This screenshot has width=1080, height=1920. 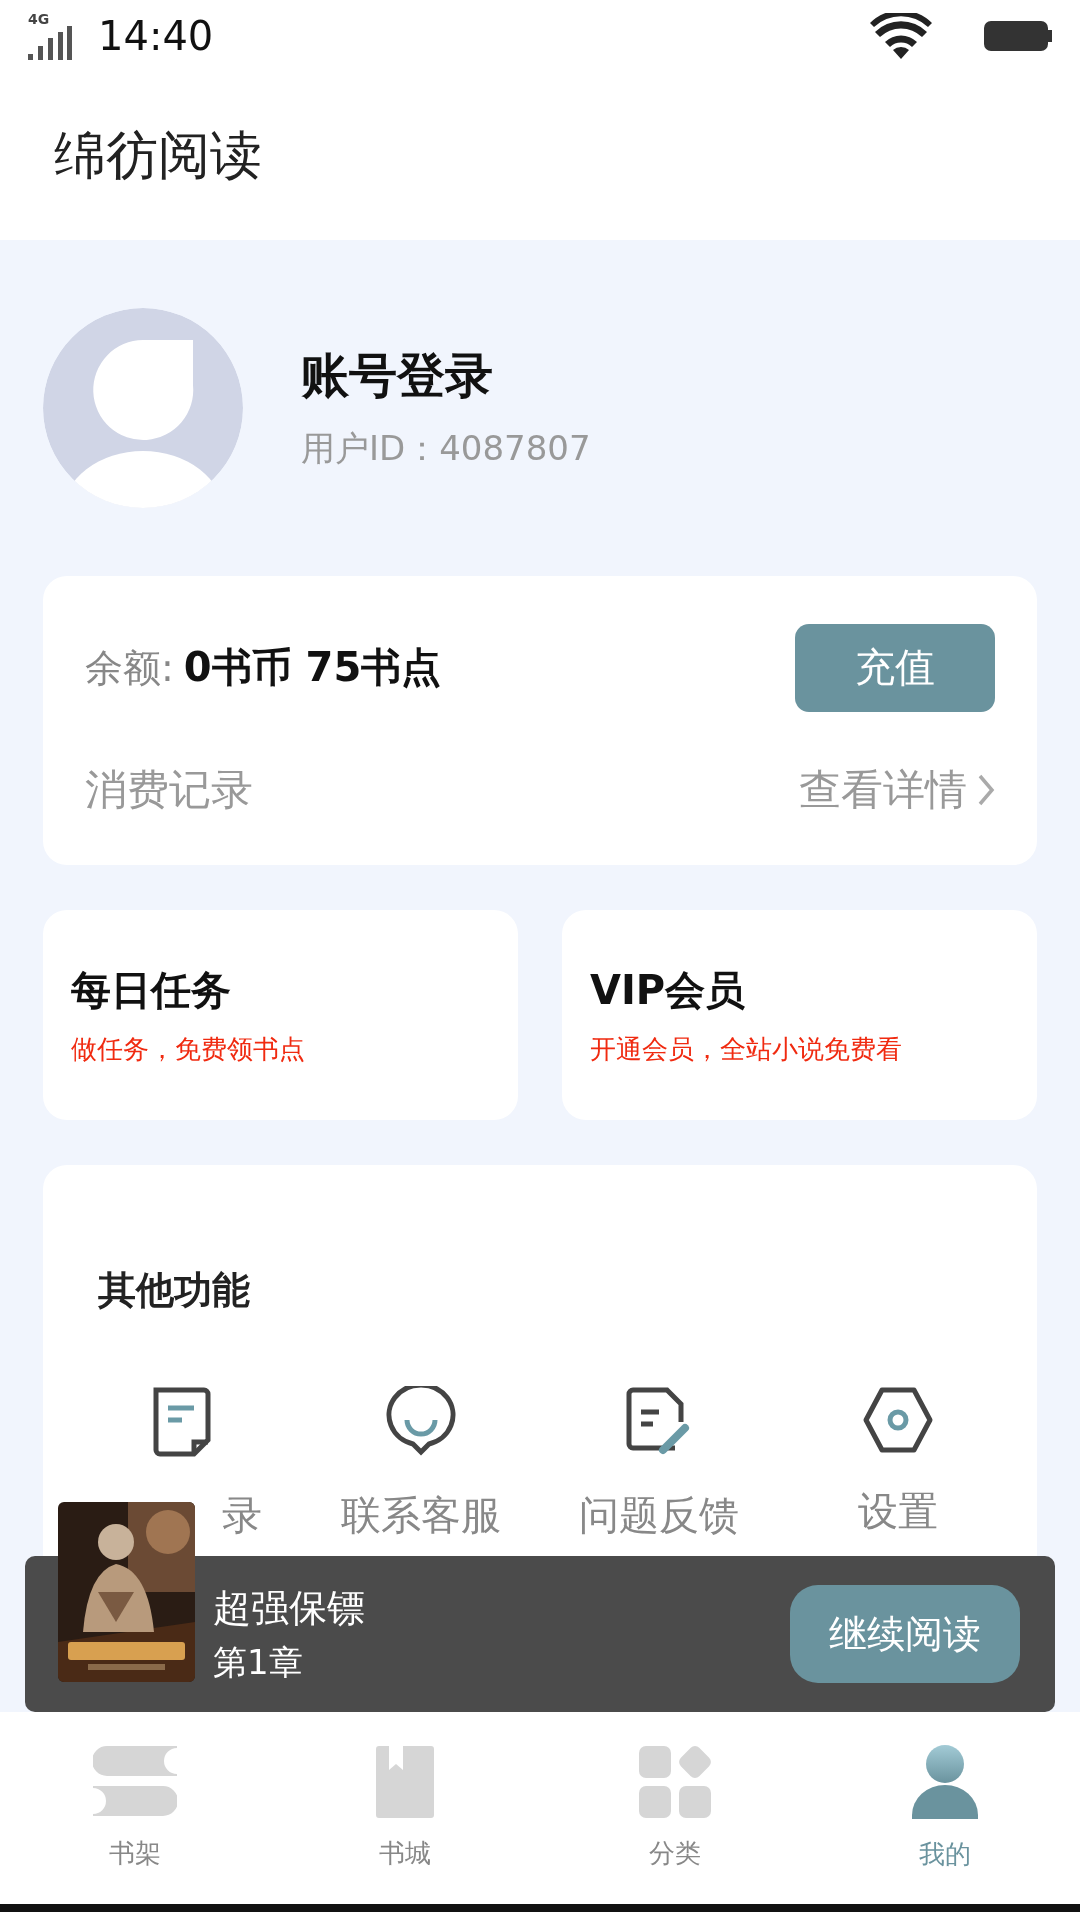 What do you see at coordinates (945, 1781) in the screenshot?
I see `person-icon` at bounding box center [945, 1781].